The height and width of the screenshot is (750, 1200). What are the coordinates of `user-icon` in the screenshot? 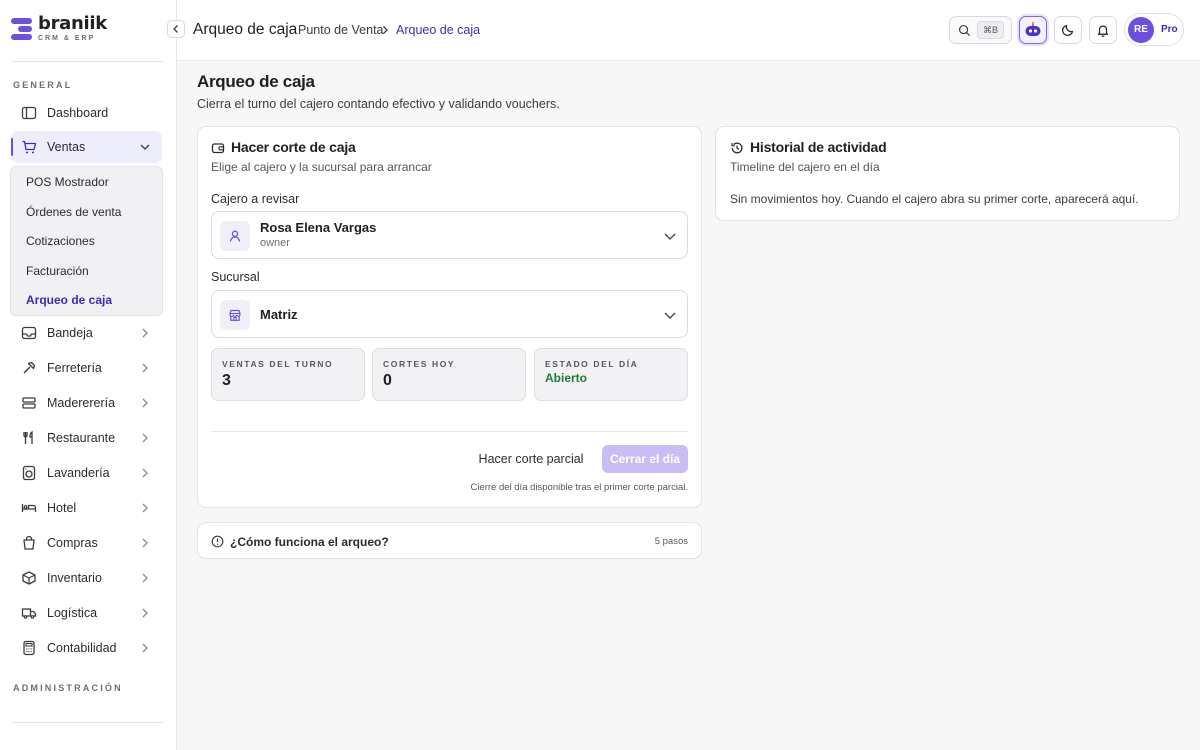 It's located at (235, 236).